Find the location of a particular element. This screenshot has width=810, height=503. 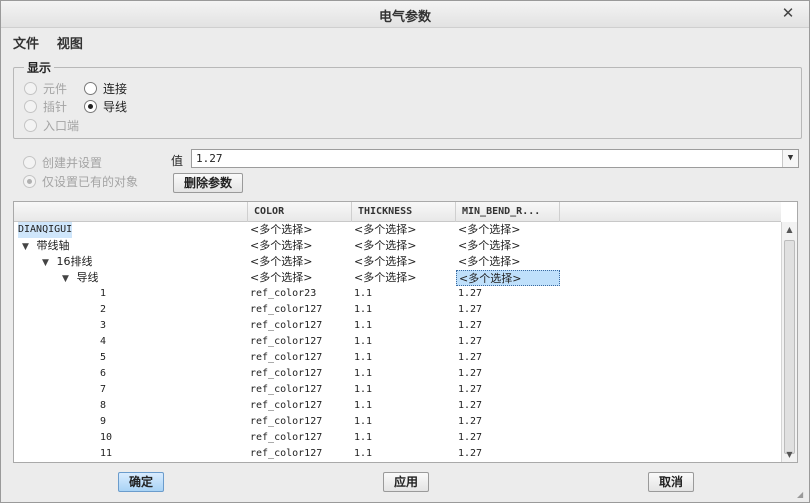

table-row: 11 ref_color127 1.1 1.27 is located at coordinates (397, 454).